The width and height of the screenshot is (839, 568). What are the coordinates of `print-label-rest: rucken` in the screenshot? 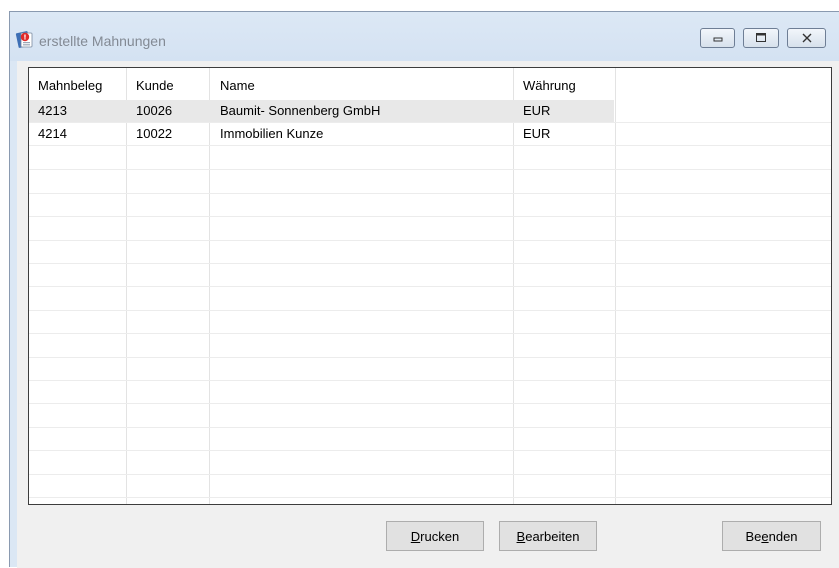 It's located at (440, 536).